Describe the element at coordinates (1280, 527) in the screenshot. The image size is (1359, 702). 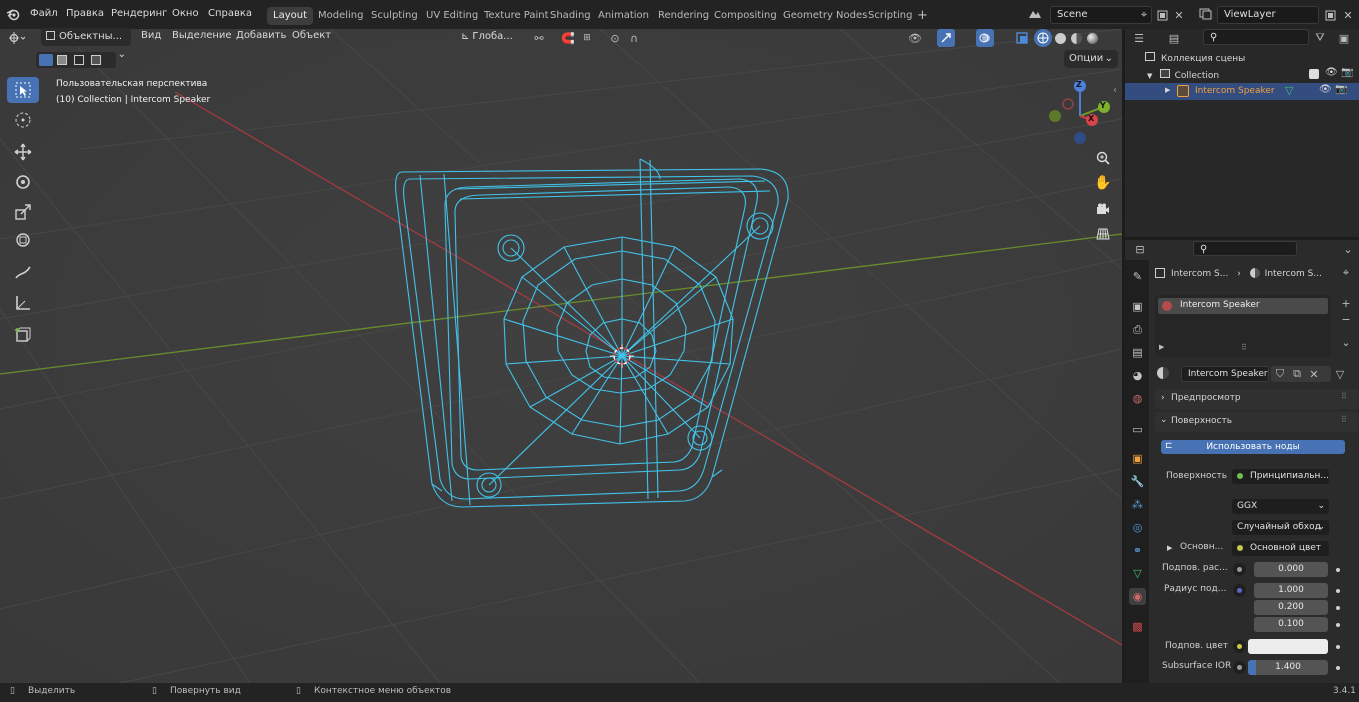
I see `subsurface-method-select: Случайный обход ⌄` at that location.